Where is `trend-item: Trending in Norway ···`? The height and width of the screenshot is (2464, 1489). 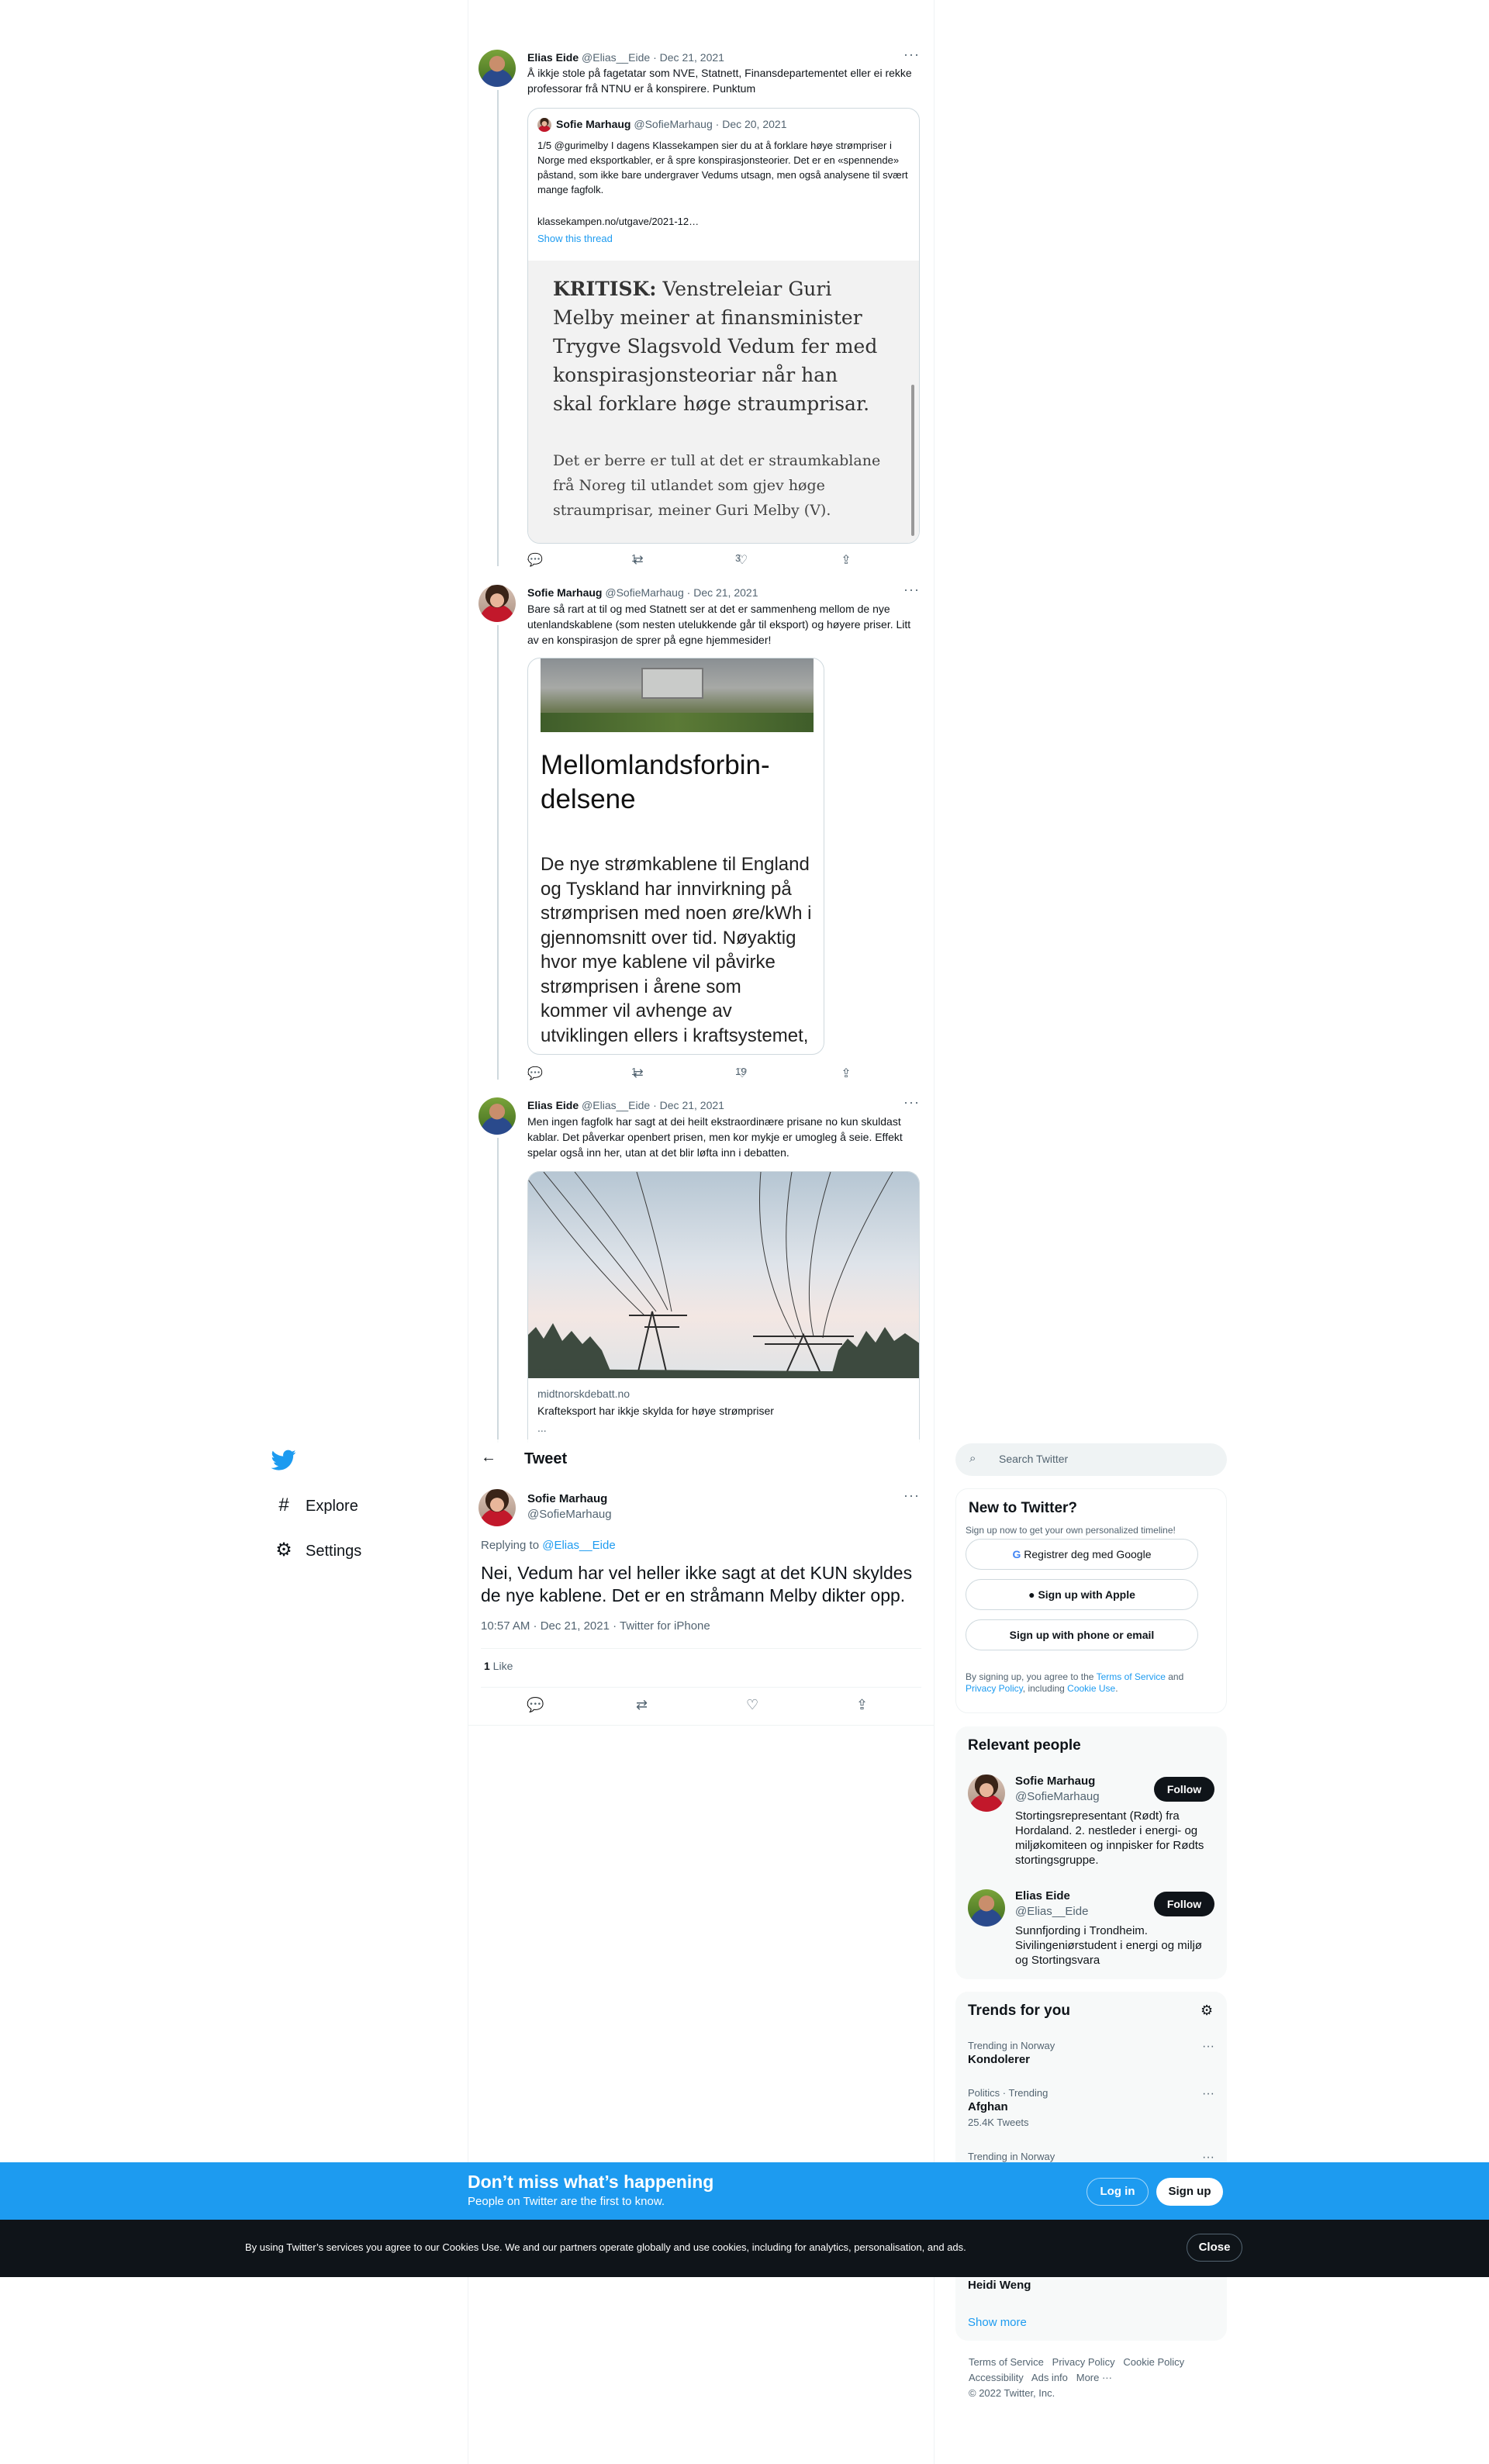
trend-item: Trending in Norway ··· is located at coordinates (1091, 2157).